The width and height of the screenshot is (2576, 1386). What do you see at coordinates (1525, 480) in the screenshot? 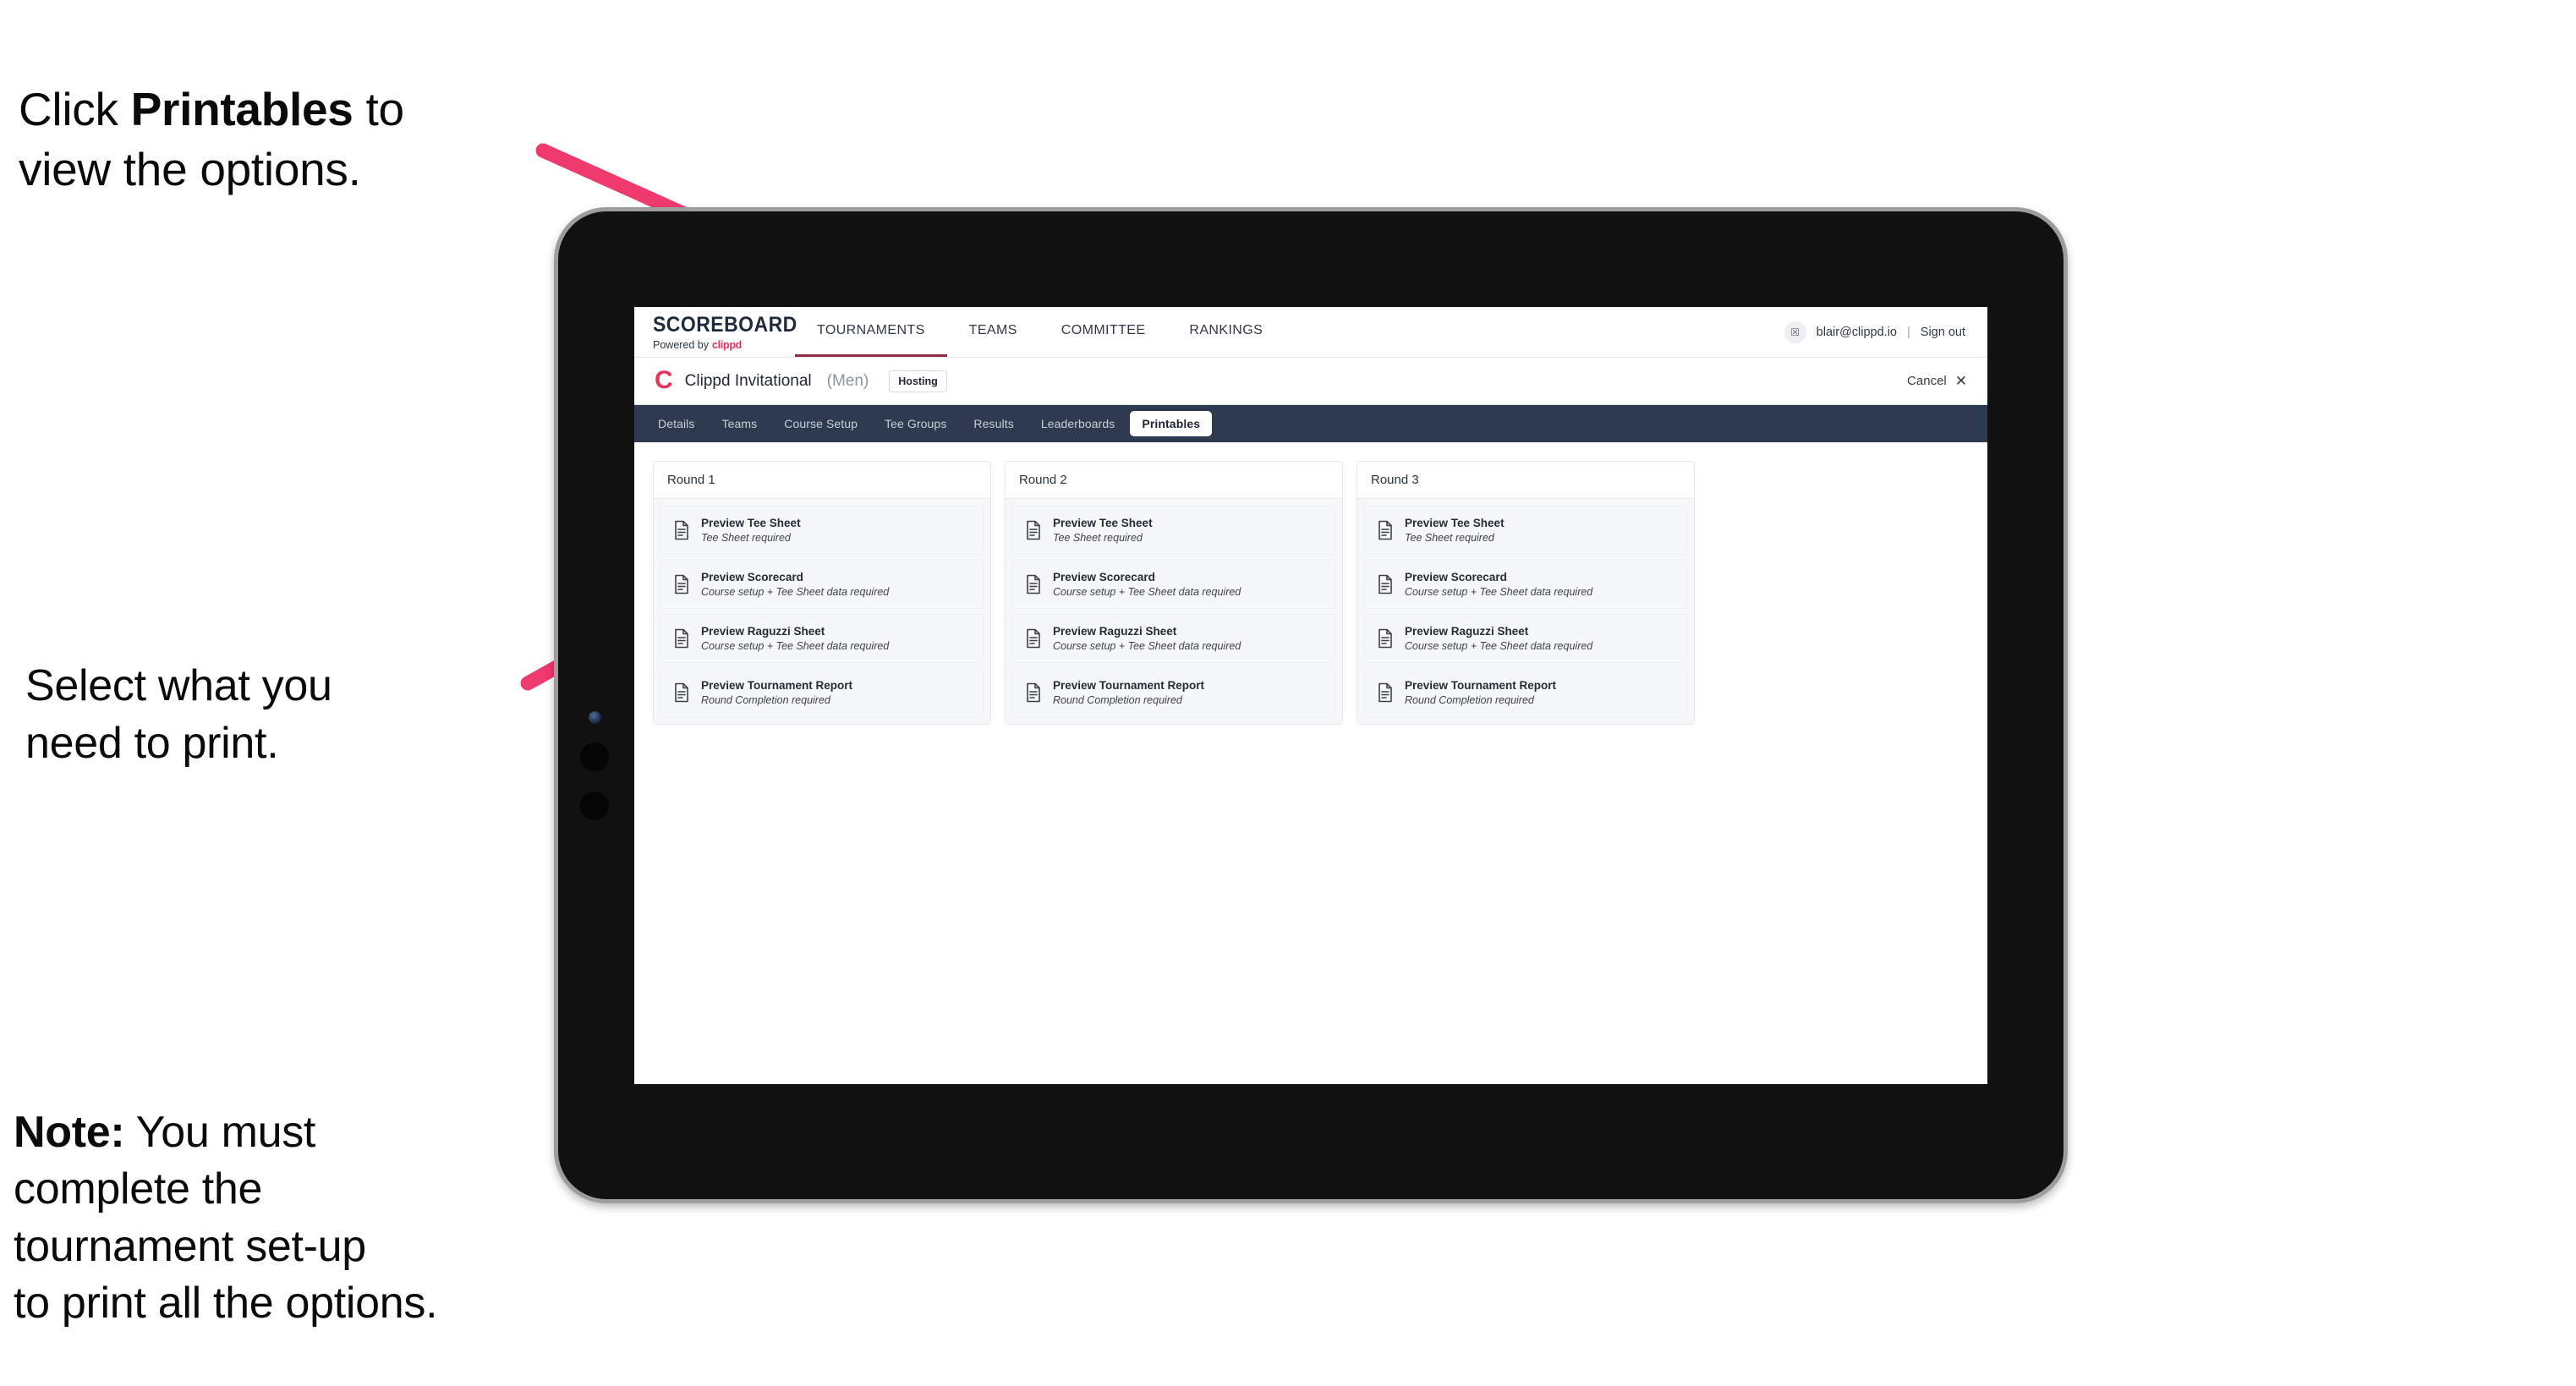
I see `round-title: Round 3` at bounding box center [1525, 480].